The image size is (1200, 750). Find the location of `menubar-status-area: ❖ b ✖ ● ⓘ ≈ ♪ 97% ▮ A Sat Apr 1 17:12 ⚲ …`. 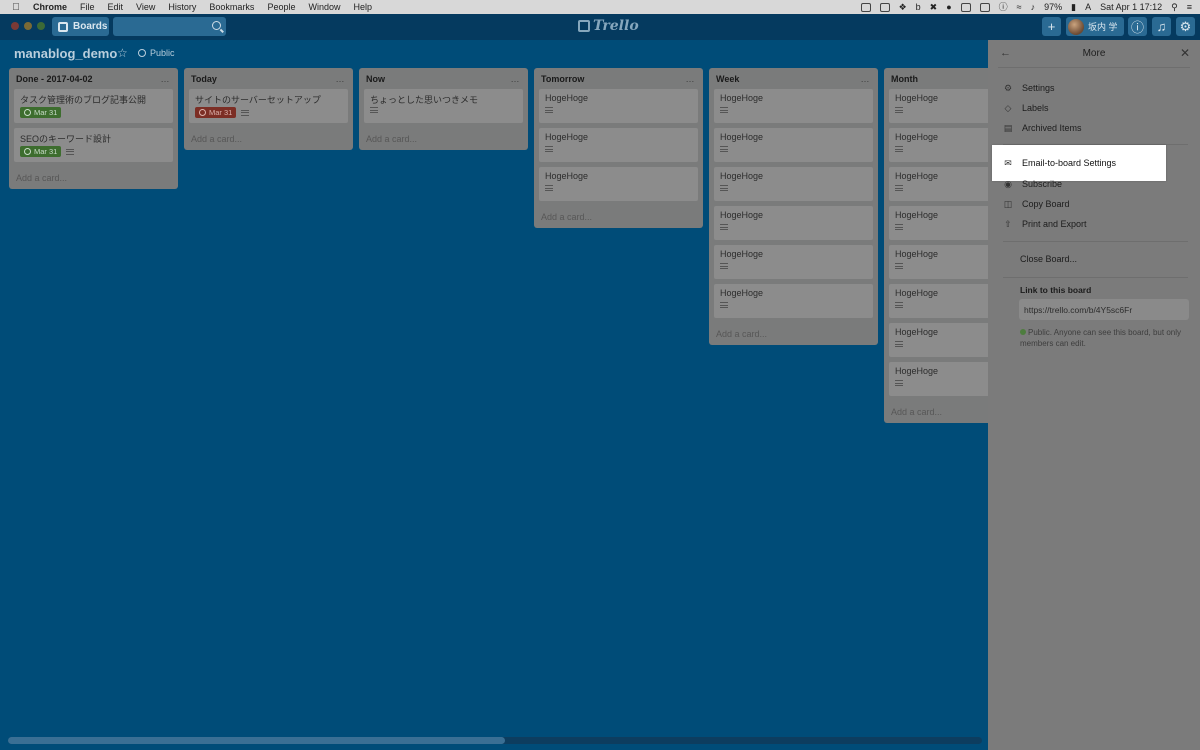

menubar-status-area: ❖ b ✖ ● ⓘ ≈ ♪ 97% ▮ A Sat Apr 1 17:12 ⚲ … is located at coordinates (1026, 7).